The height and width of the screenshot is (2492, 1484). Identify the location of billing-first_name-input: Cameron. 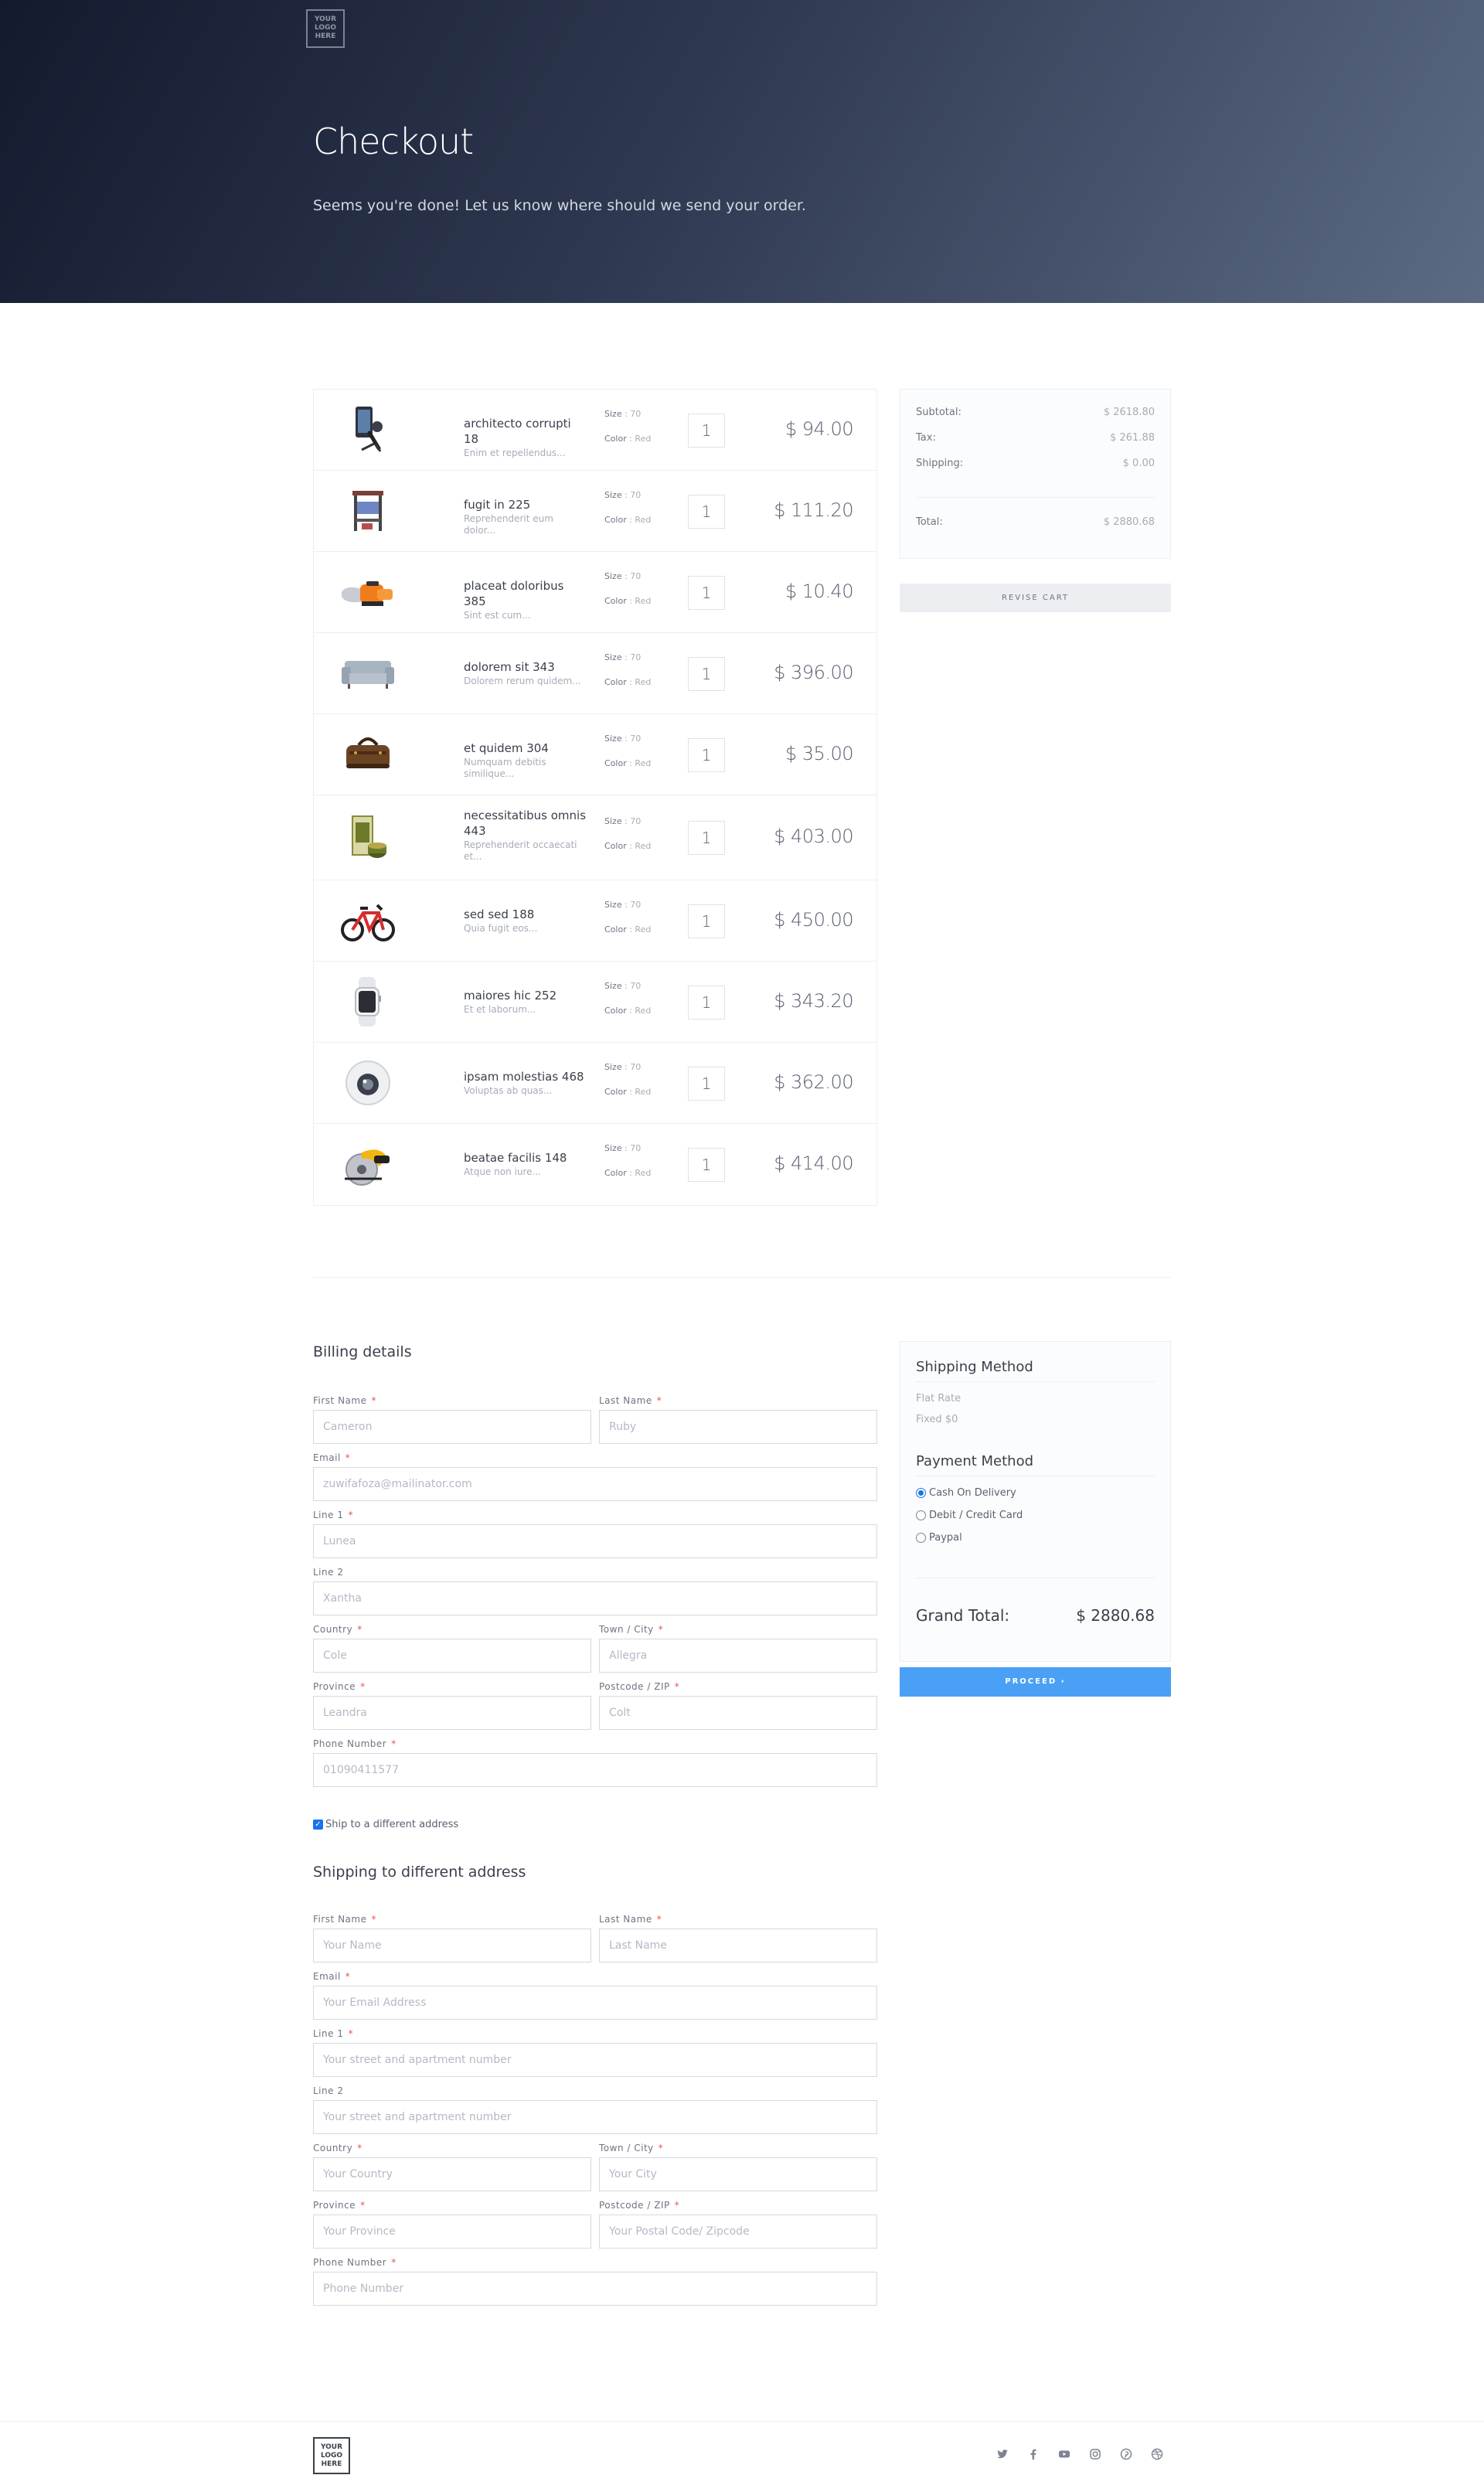
(452, 1427).